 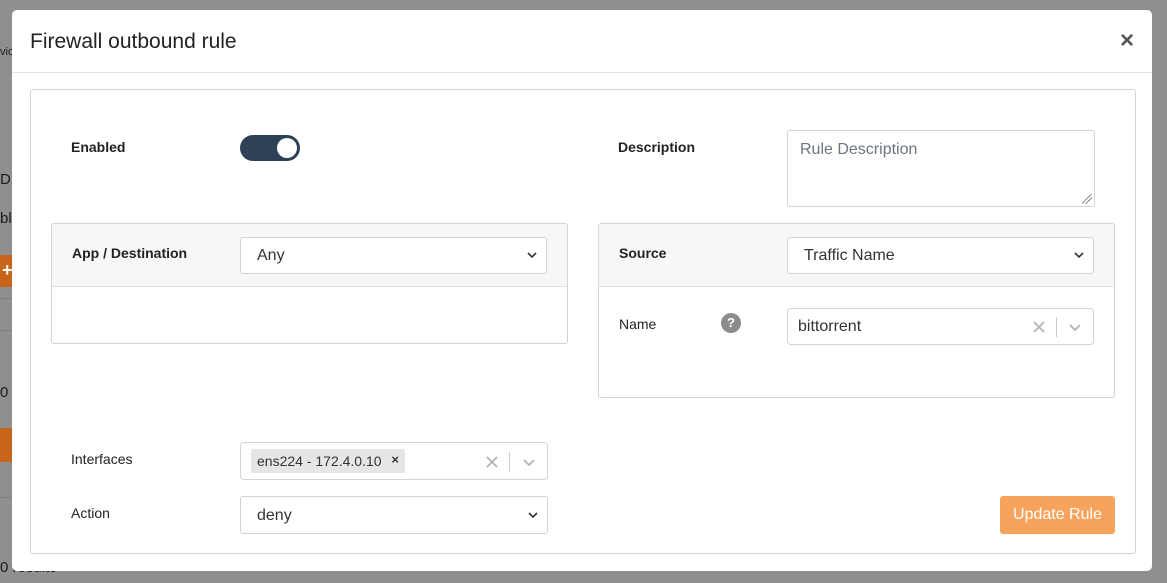 What do you see at coordinates (394, 515) in the screenshot?
I see `action-select: deny` at bounding box center [394, 515].